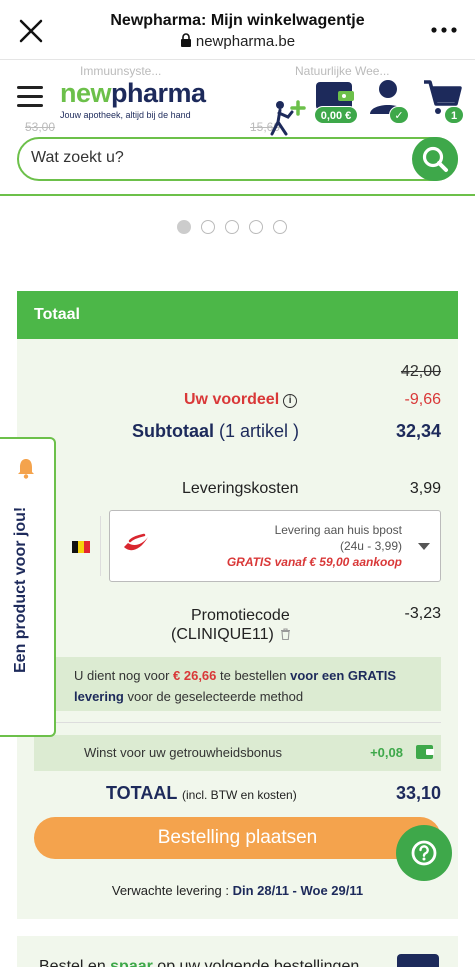 Image resolution: width=475 pixels, height=967 pixels. What do you see at coordinates (399, 115) in the screenshot?
I see `account-check-badge: ✓` at bounding box center [399, 115].